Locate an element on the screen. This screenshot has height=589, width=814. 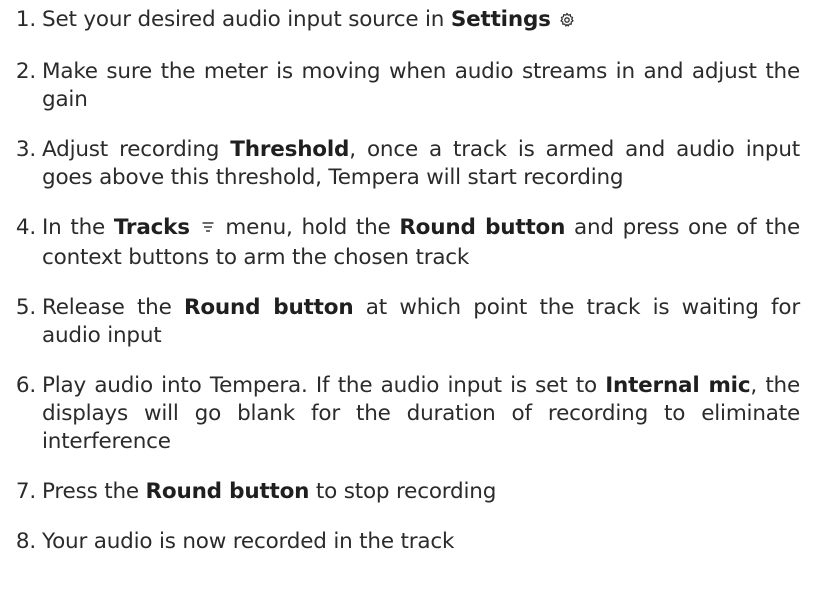
step-number: 3. is located at coordinates (25, 149).